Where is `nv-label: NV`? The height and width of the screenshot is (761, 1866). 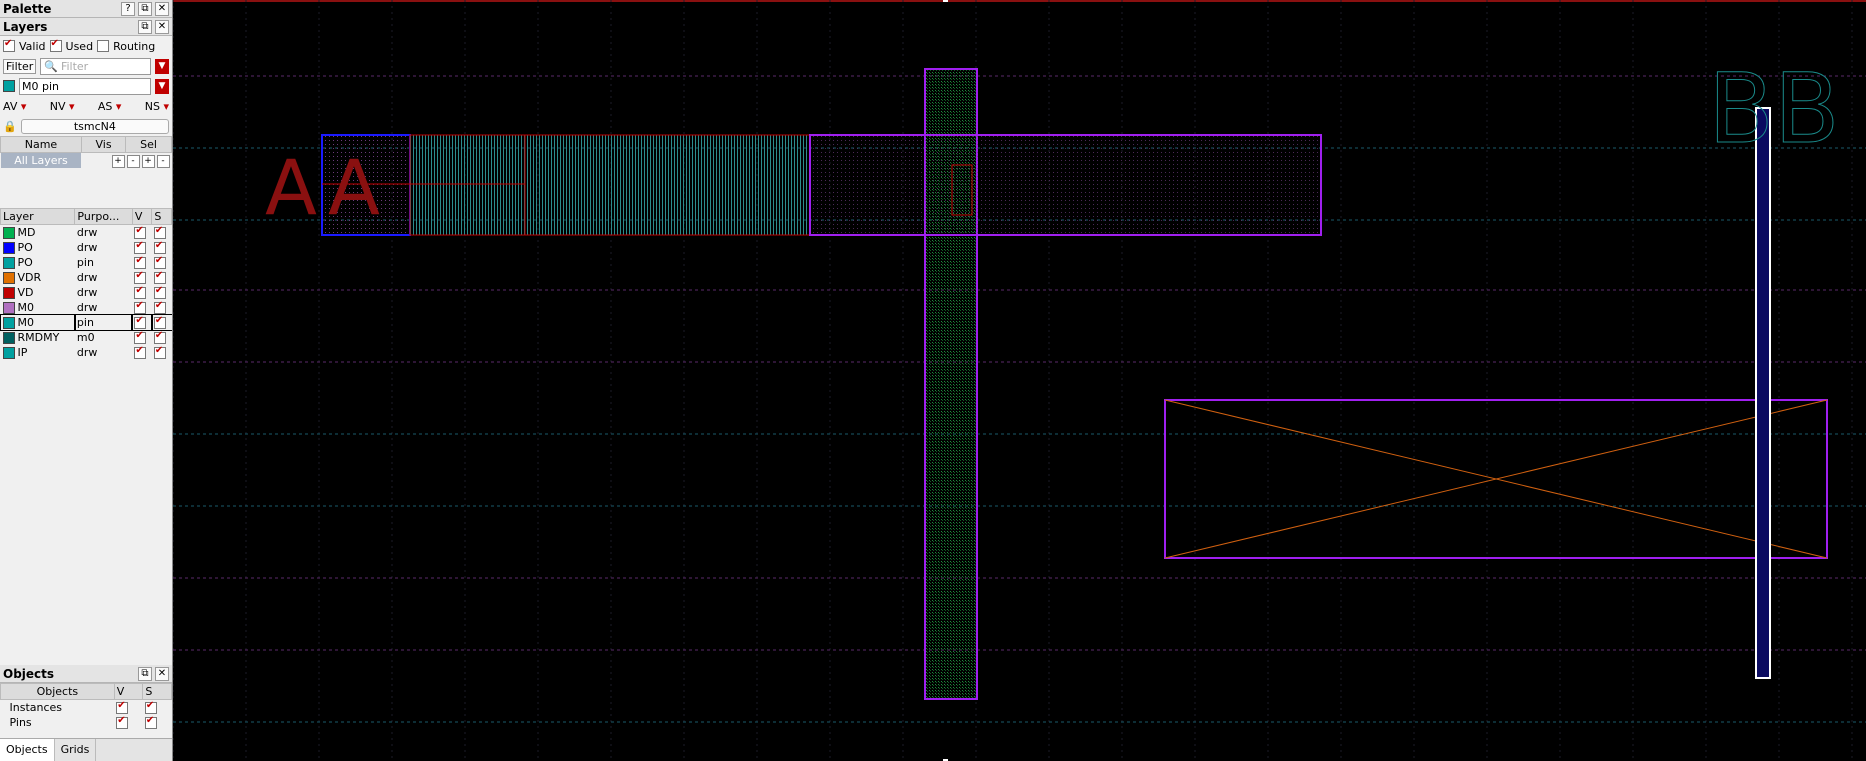
nv-label: NV is located at coordinates (57, 106).